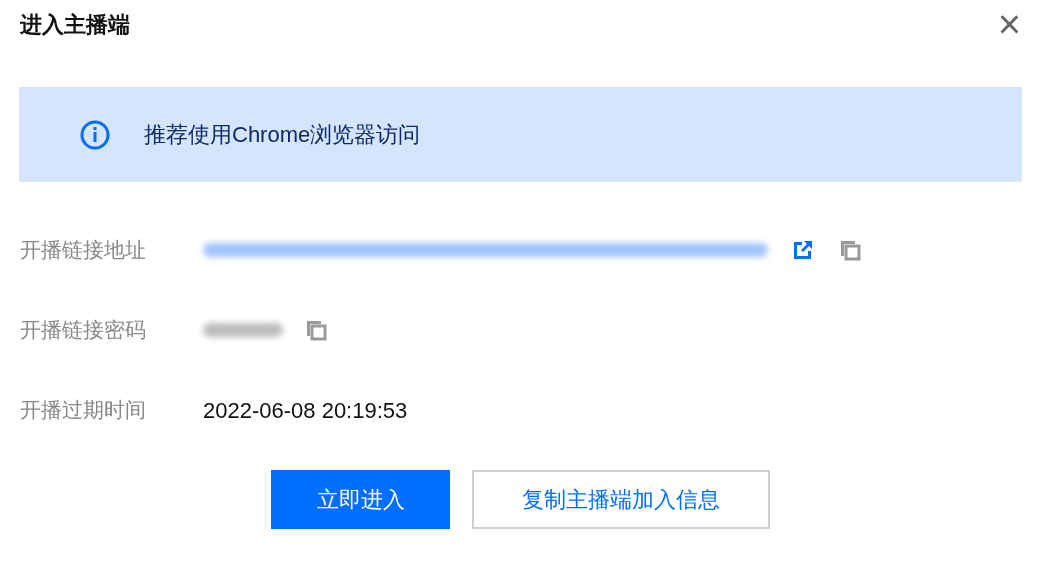 This screenshot has width=1041, height=567. I want to click on external-link-icon, so click(803, 250).